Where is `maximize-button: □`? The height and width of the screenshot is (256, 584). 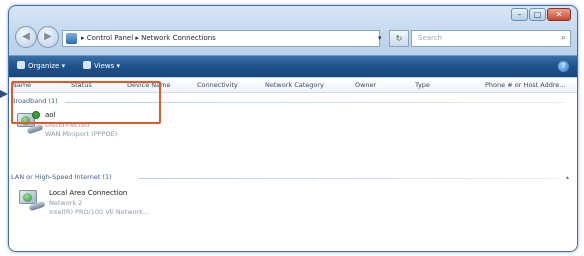
maximize-button: □ is located at coordinates (537, 14).